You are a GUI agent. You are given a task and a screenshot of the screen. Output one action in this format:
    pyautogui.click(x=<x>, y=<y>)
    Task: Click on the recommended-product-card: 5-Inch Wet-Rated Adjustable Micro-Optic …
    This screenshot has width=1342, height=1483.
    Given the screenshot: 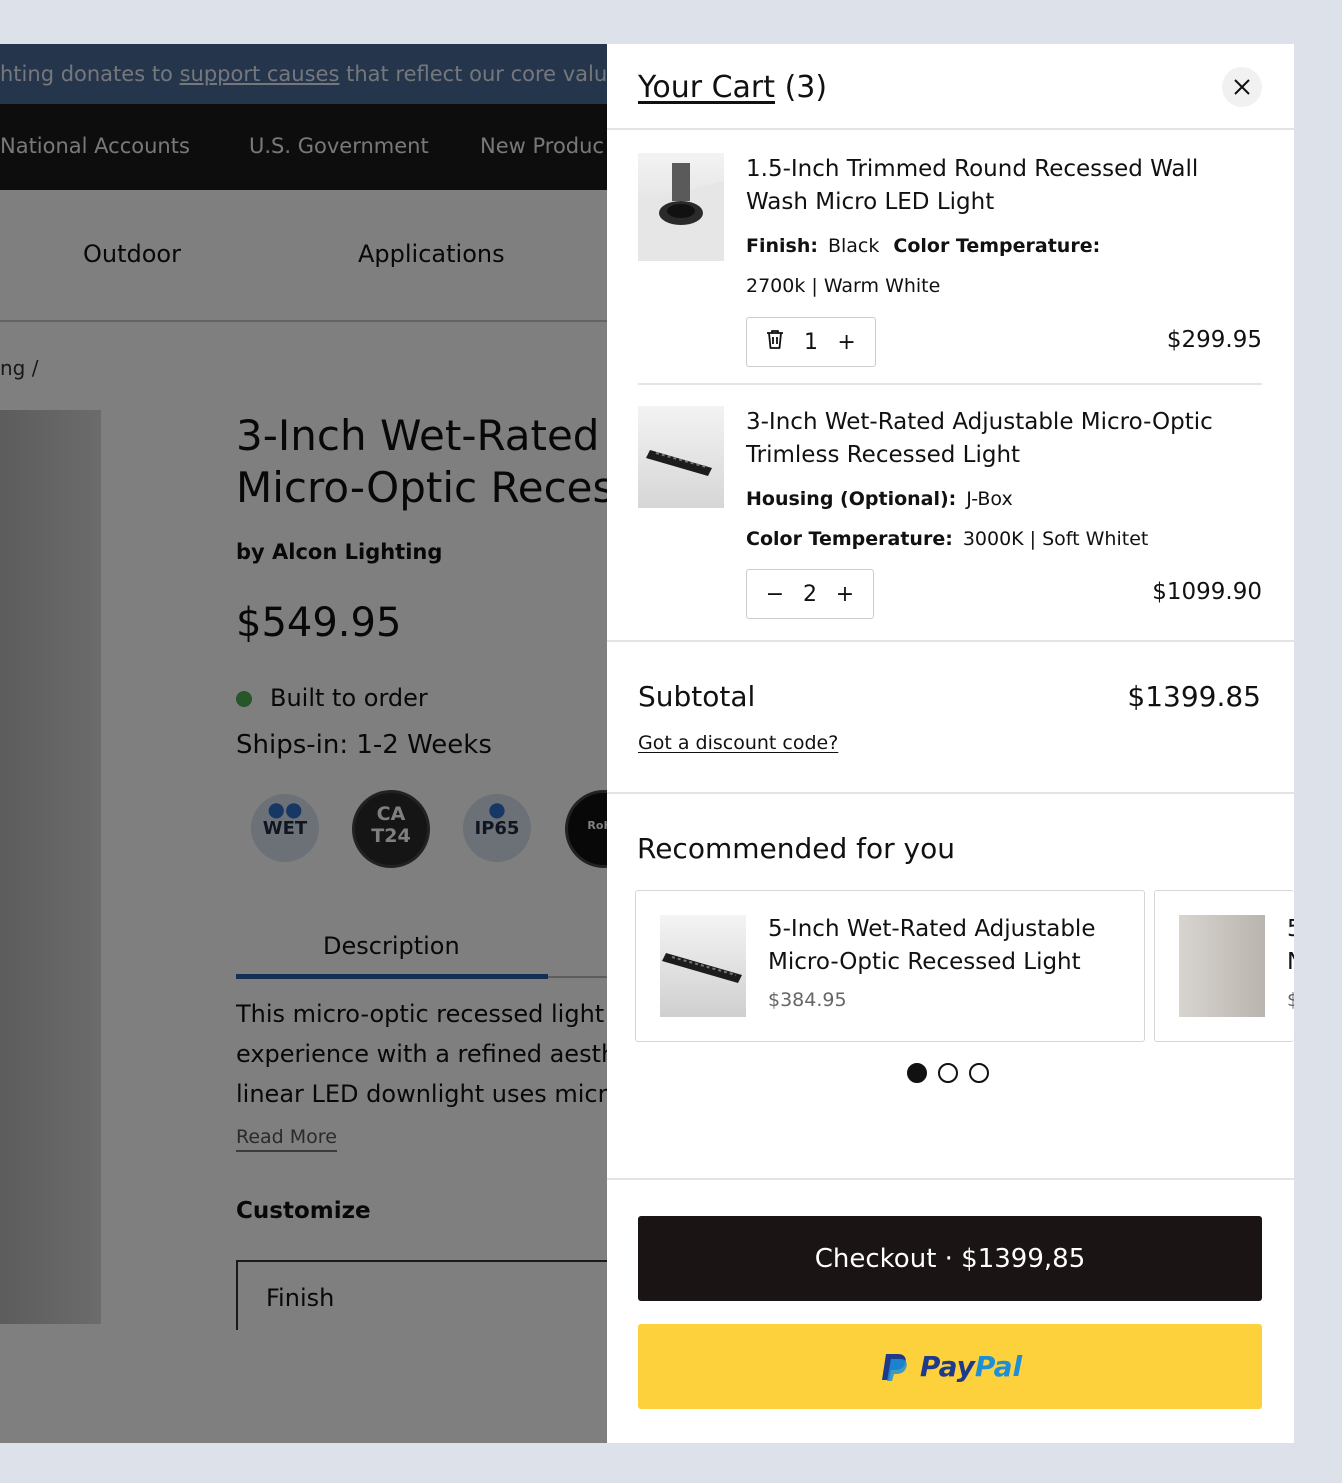 What is the action you would take?
    pyautogui.click(x=890, y=966)
    